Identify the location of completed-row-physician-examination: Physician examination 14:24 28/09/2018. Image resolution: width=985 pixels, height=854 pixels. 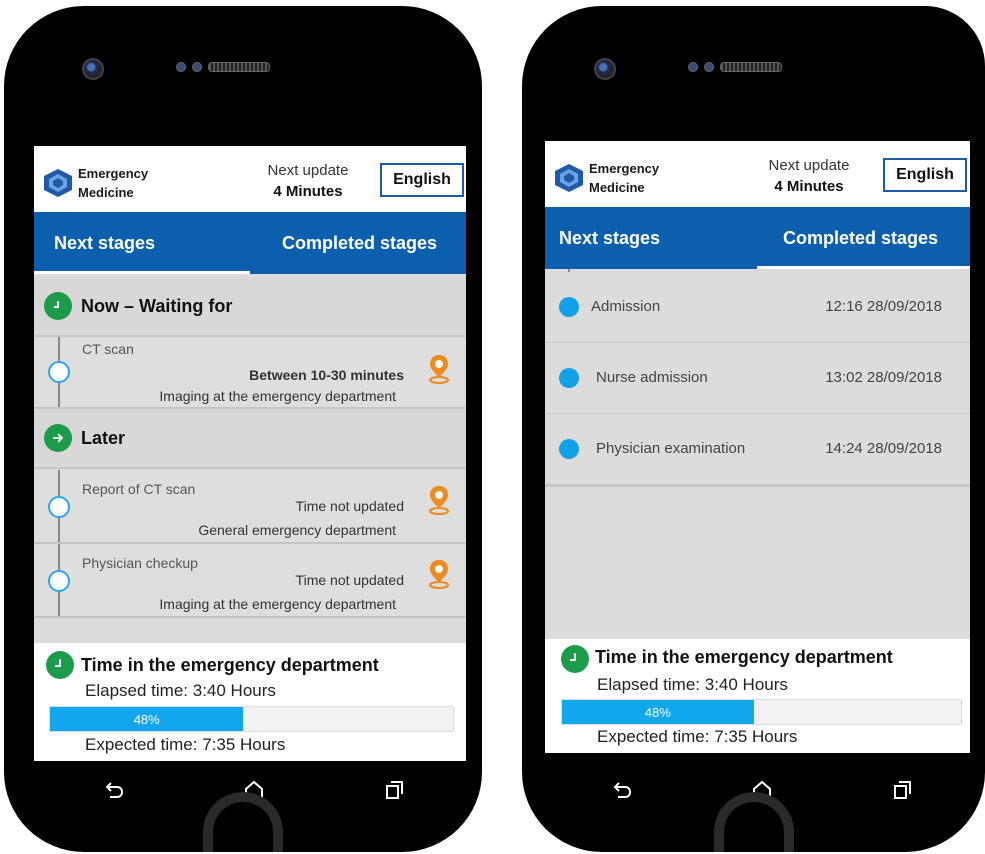
(757, 450).